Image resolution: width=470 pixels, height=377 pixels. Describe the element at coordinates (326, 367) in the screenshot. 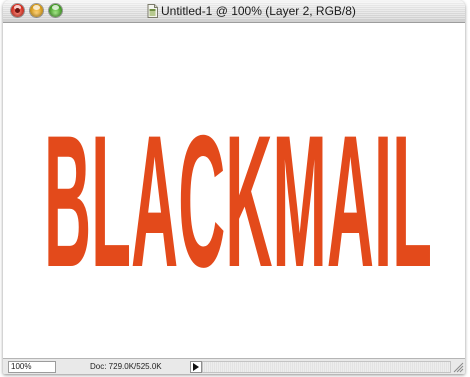

I see `horizontal-scrollbar` at that location.